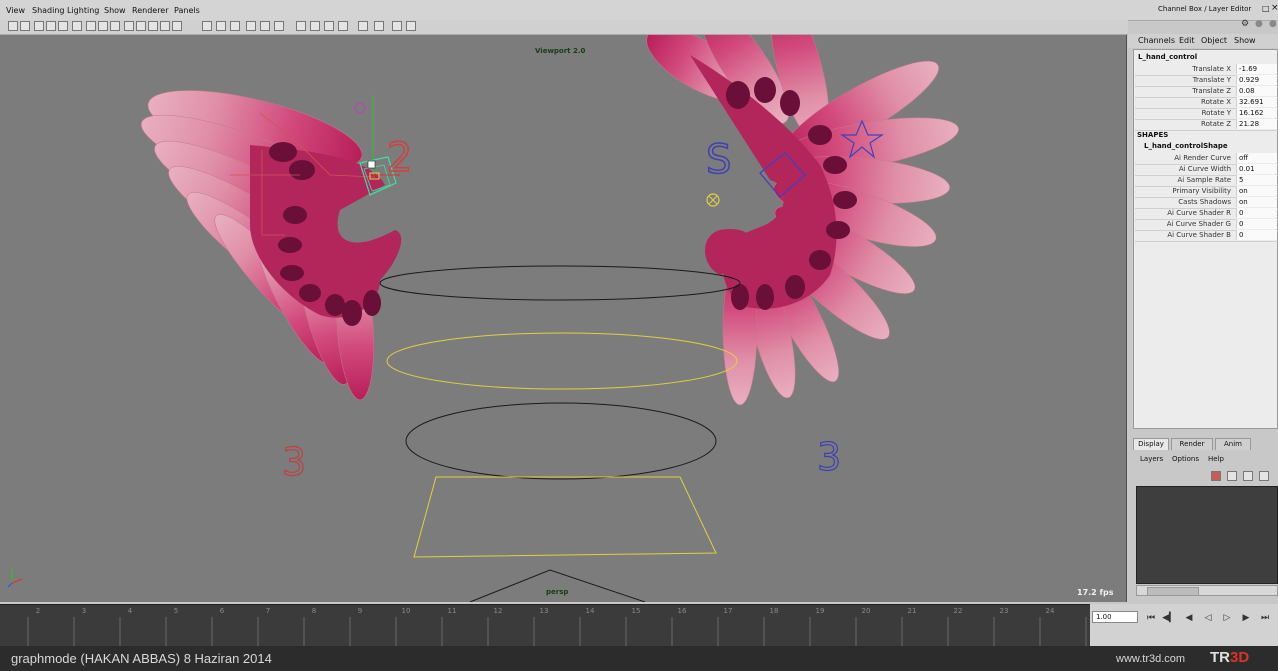  Describe the element at coordinates (1208, 618) in the screenshot. I see `play-backward-icon: ◁` at that location.